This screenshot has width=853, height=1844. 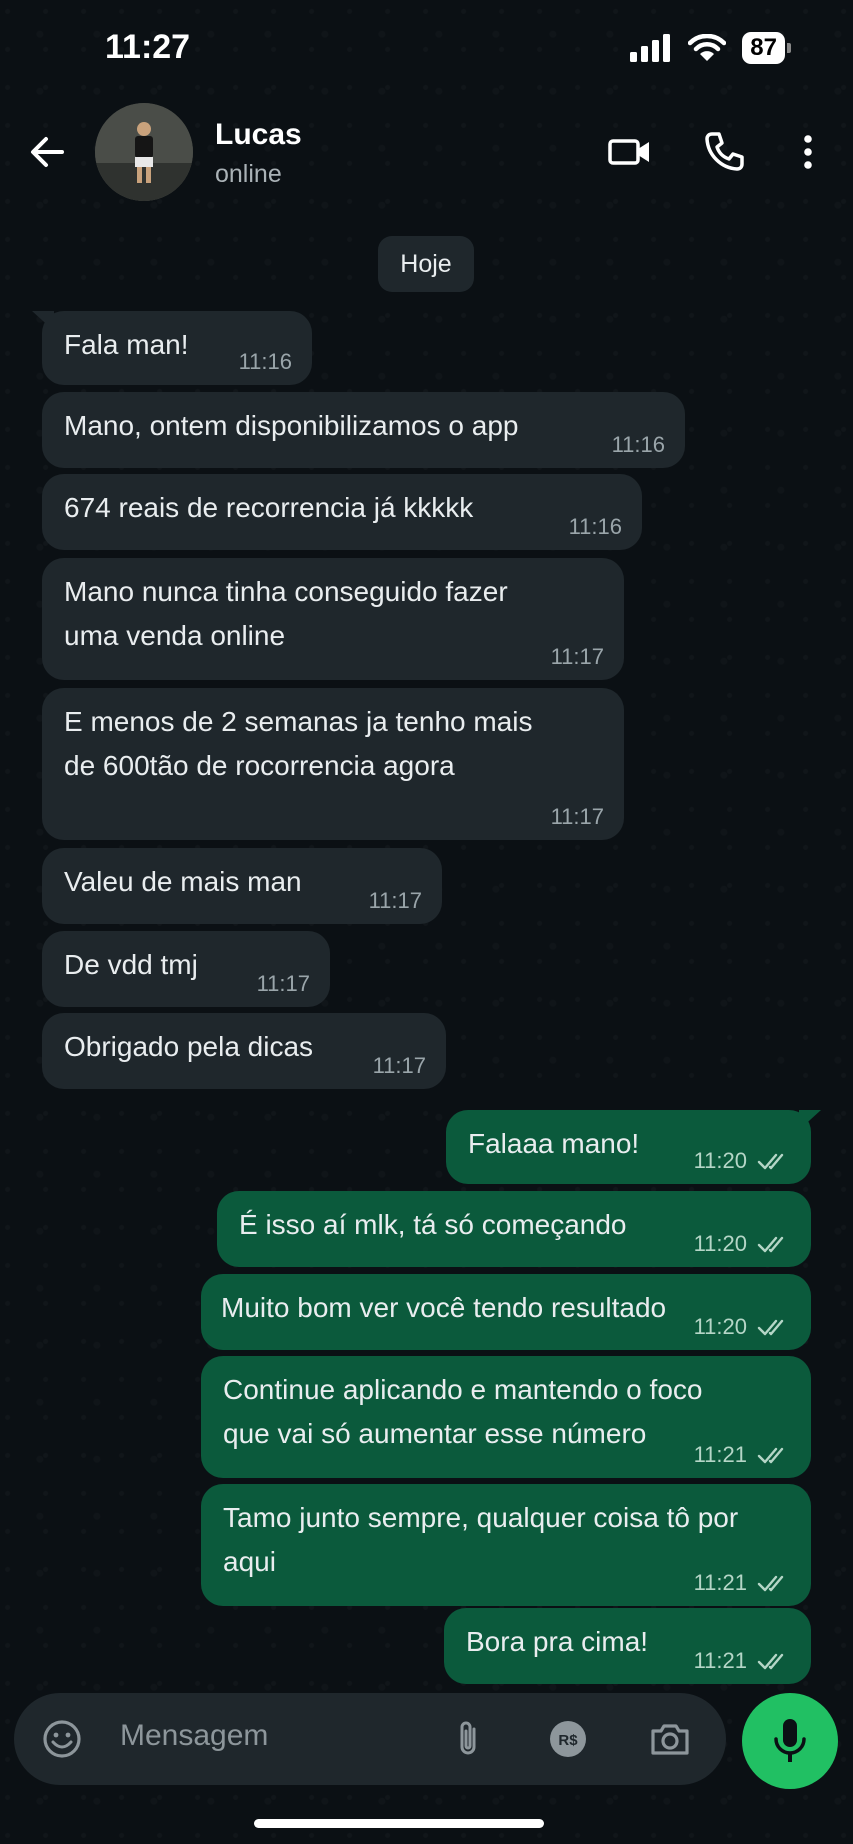 What do you see at coordinates (48, 152) in the screenshot?
I see `arrow-left-icon` at bounding box center [48, 152].